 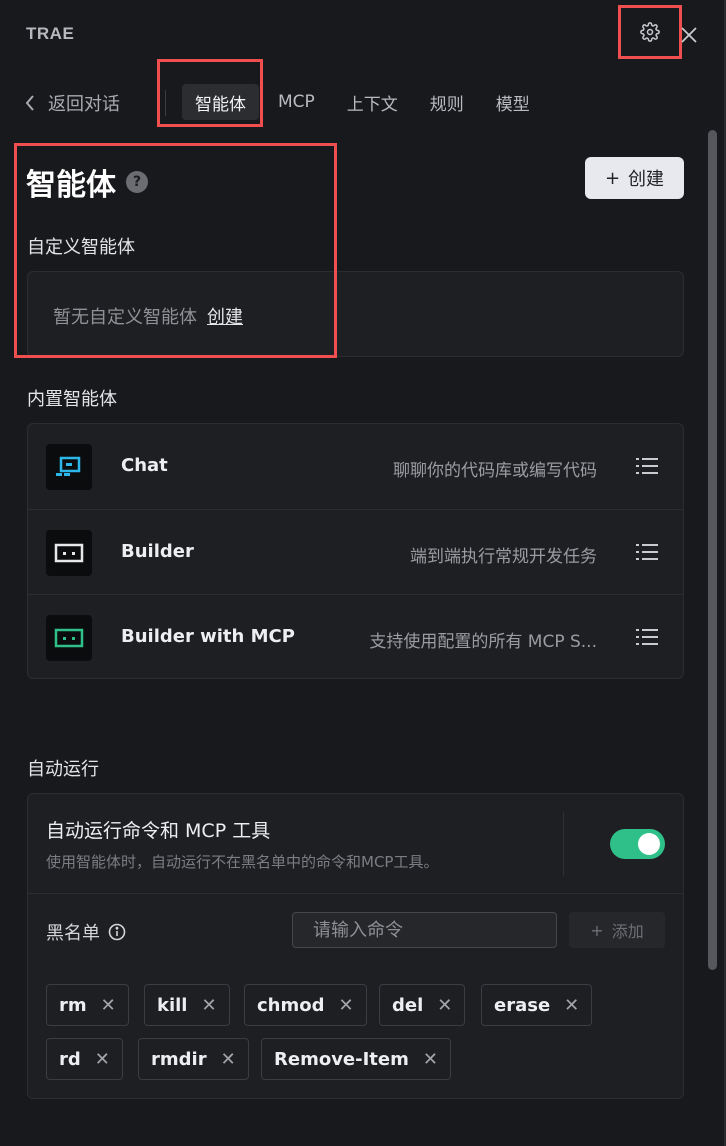 I want to click on builder-mcp-agent-icon, so click(x=69, y=638).